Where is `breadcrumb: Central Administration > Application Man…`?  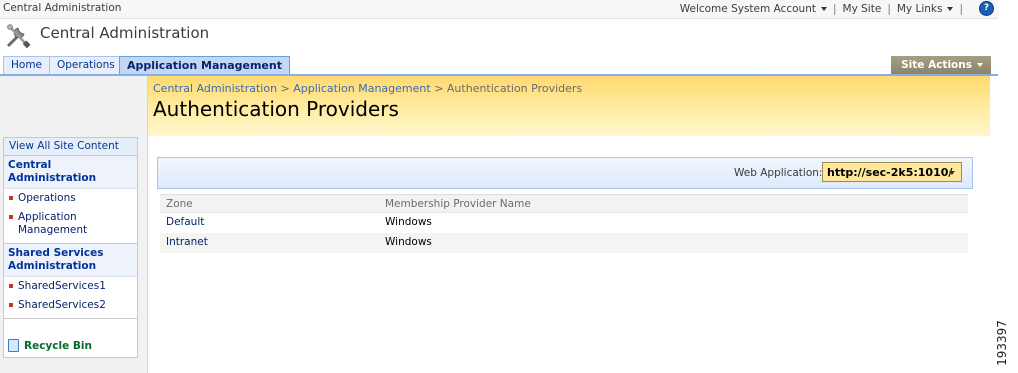
breadcrumb: Central Administration > Application Man… is located at coordinates (367, 88).